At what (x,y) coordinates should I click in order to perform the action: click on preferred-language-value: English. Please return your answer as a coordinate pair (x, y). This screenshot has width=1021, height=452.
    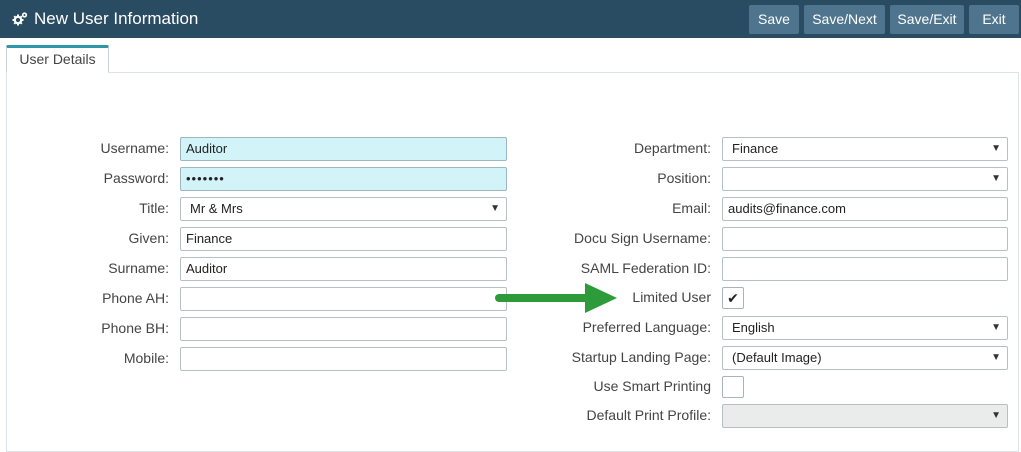
    Looking at the image, I should click on (753, 327).